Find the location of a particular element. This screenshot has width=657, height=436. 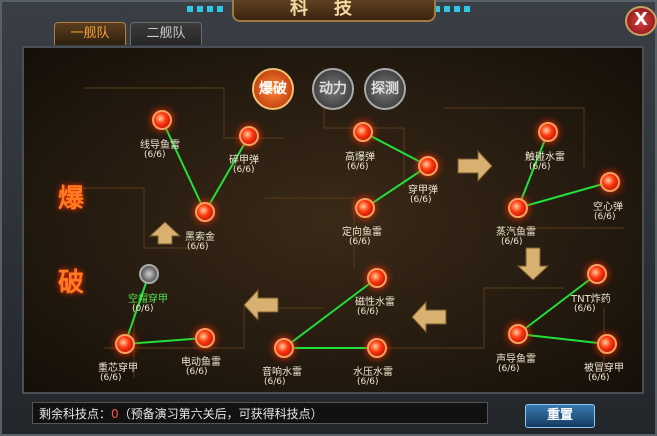

node-zqyl is located at coordinates (518, 208).